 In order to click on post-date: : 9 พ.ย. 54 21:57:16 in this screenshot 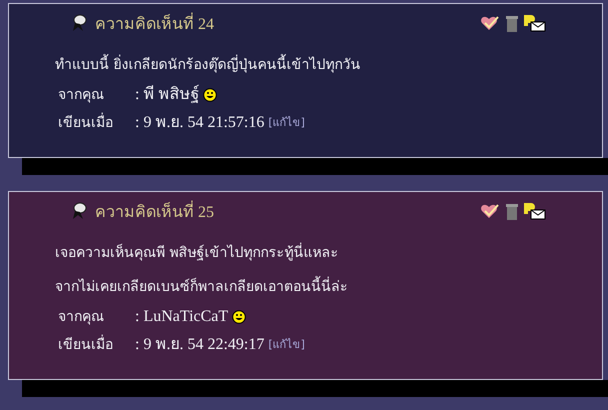, I will do `click(199, 123)`.